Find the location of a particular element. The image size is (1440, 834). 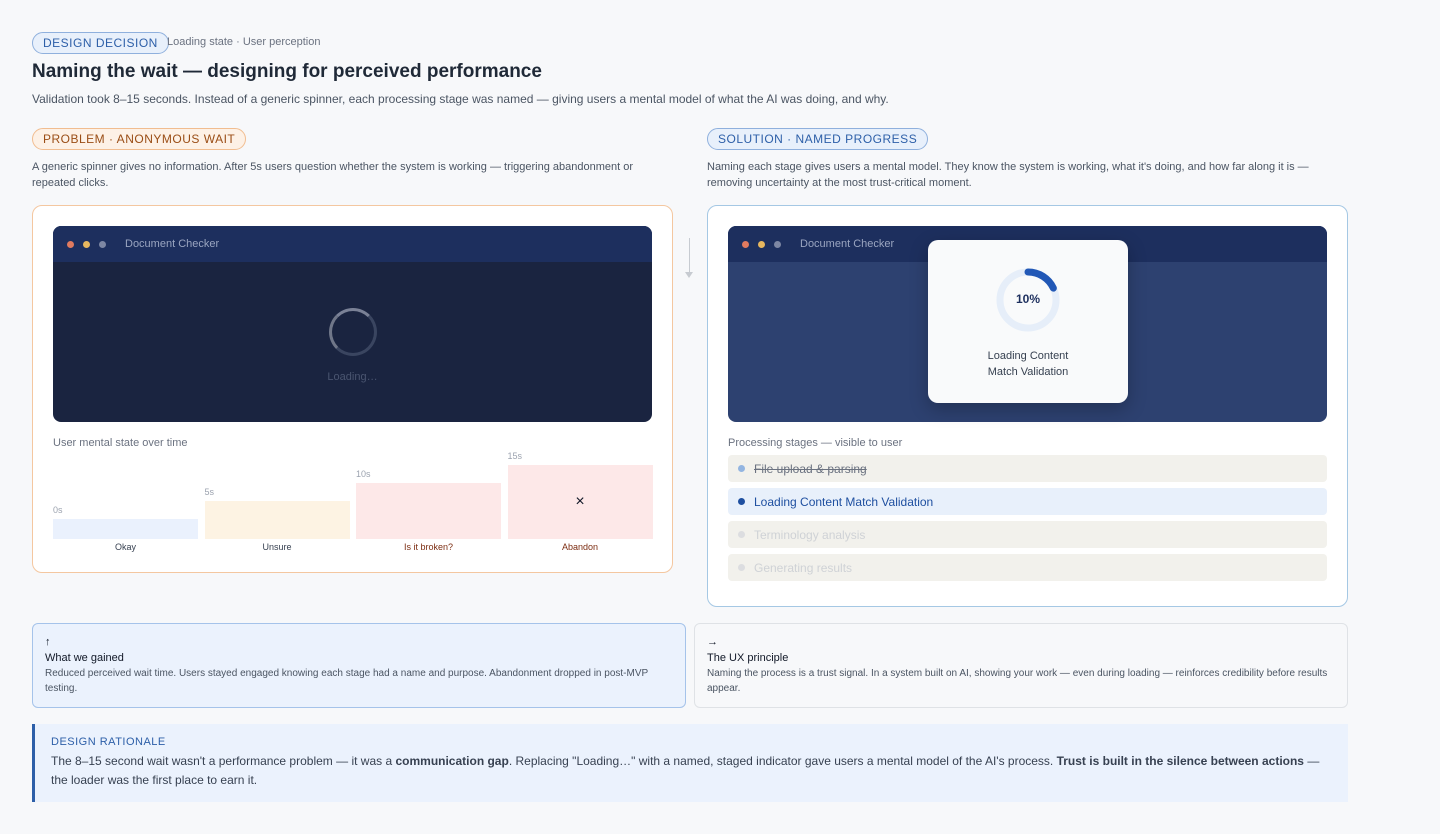

bar-time-label: 15s is located at coordinates (515, 456).